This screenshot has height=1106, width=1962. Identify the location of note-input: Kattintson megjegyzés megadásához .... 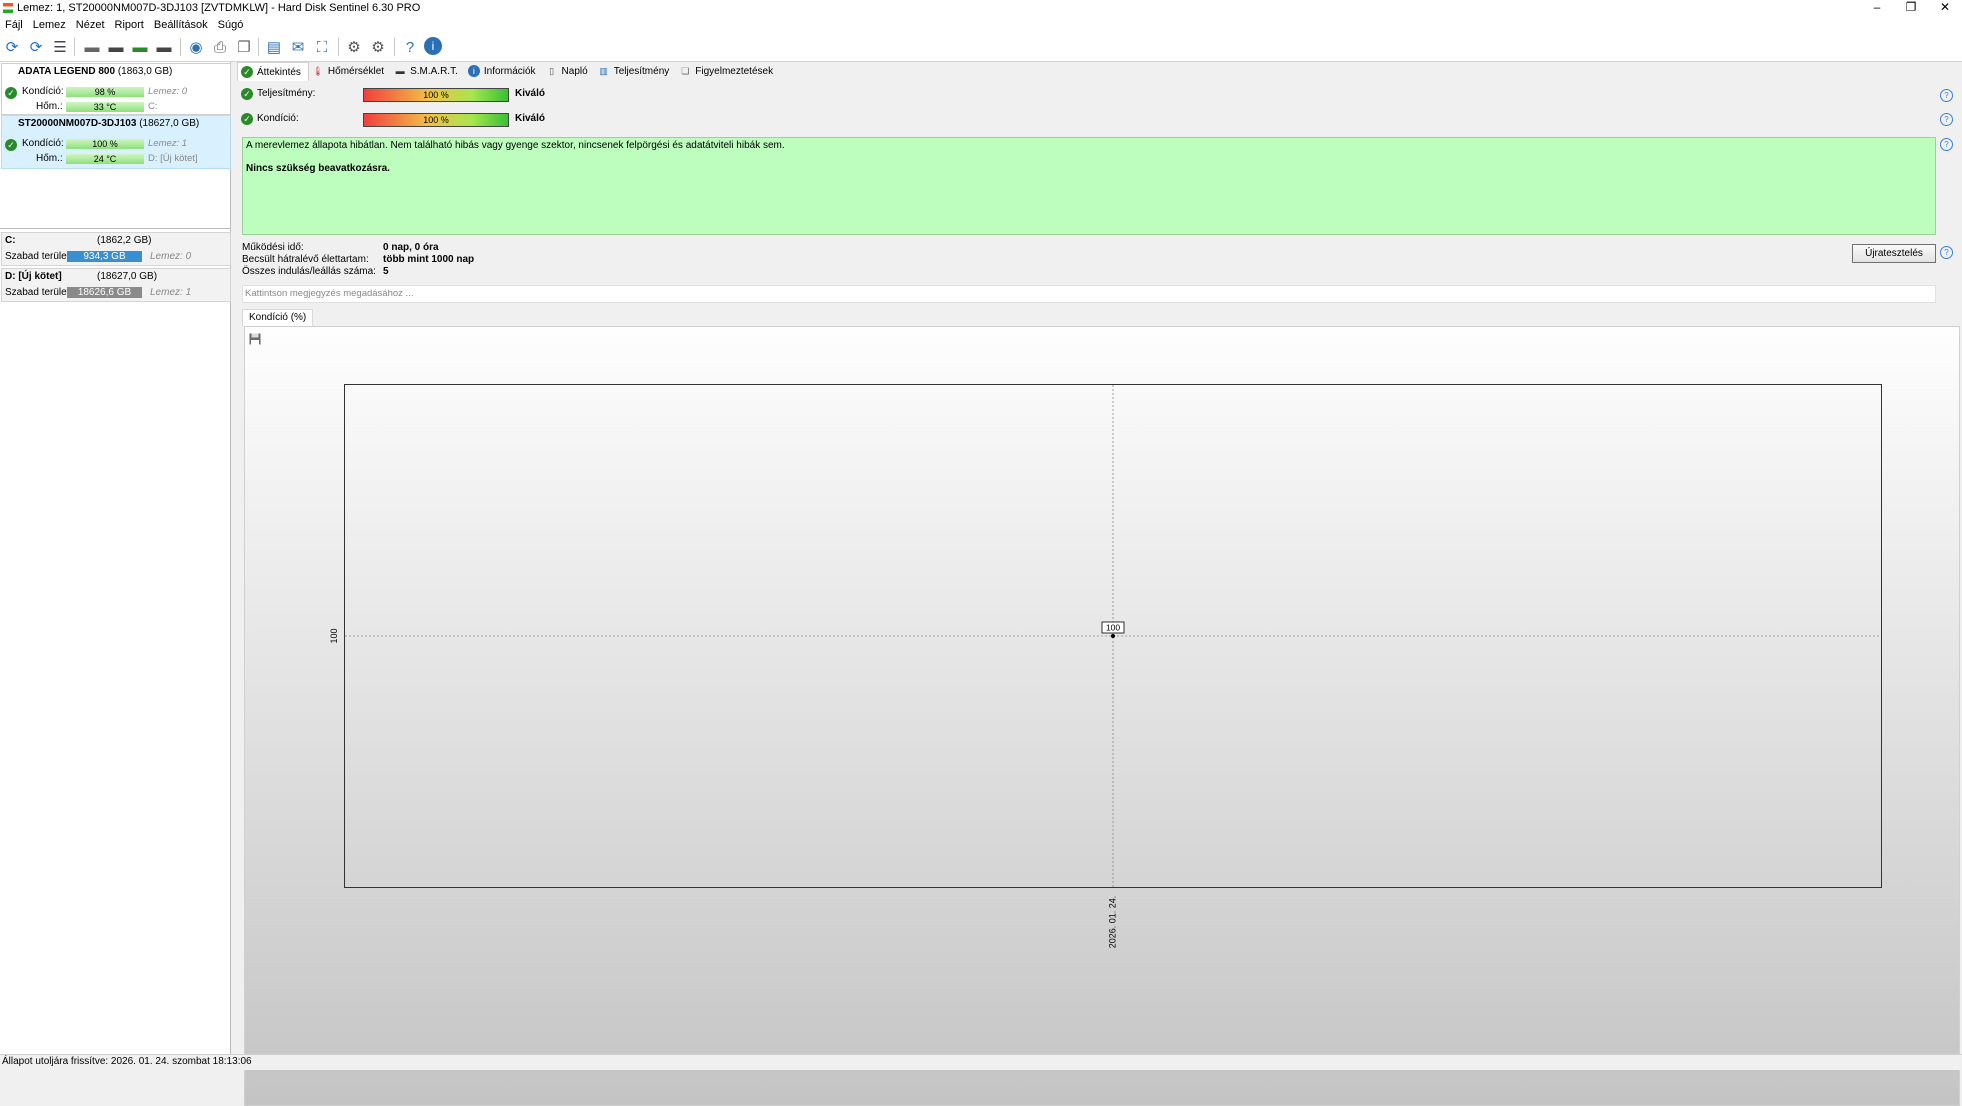
(1089, 294).